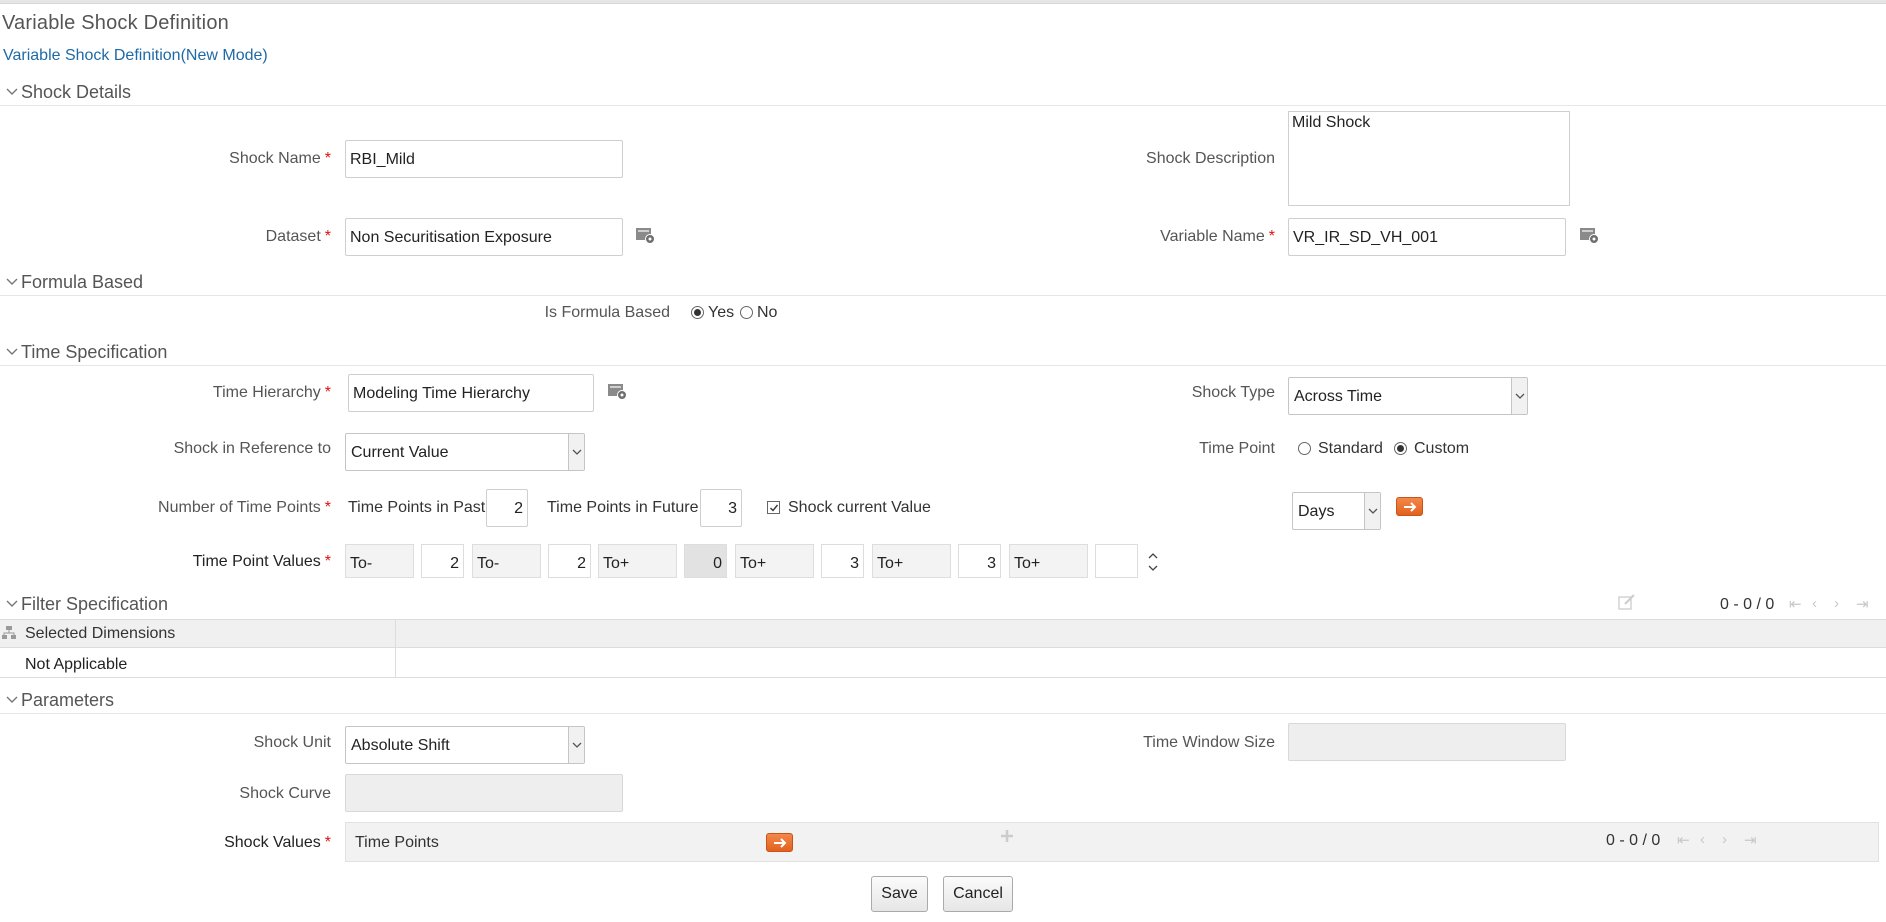 The image size is (1886, 922). What do you see at coordinates (1427, 742) in the screenshot?
I see `time-window-size-input` at bounding box center [1427, 742].